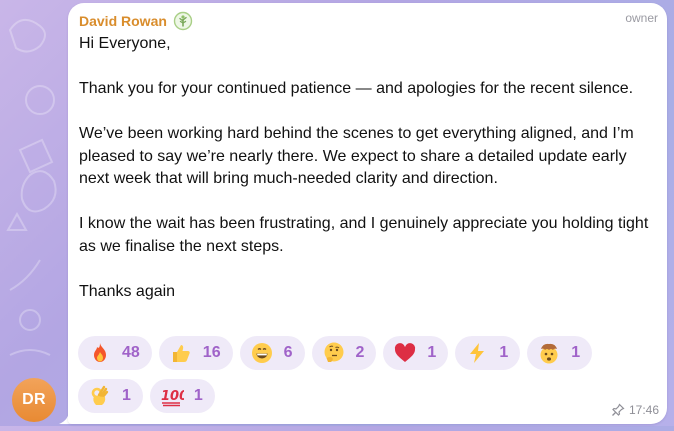 This screenshot has width=674, height=431. What do you see at coordinates (641, 18) in the screenshot?
I see `sender-role-badge: owner` at bounding box center [641, 18].